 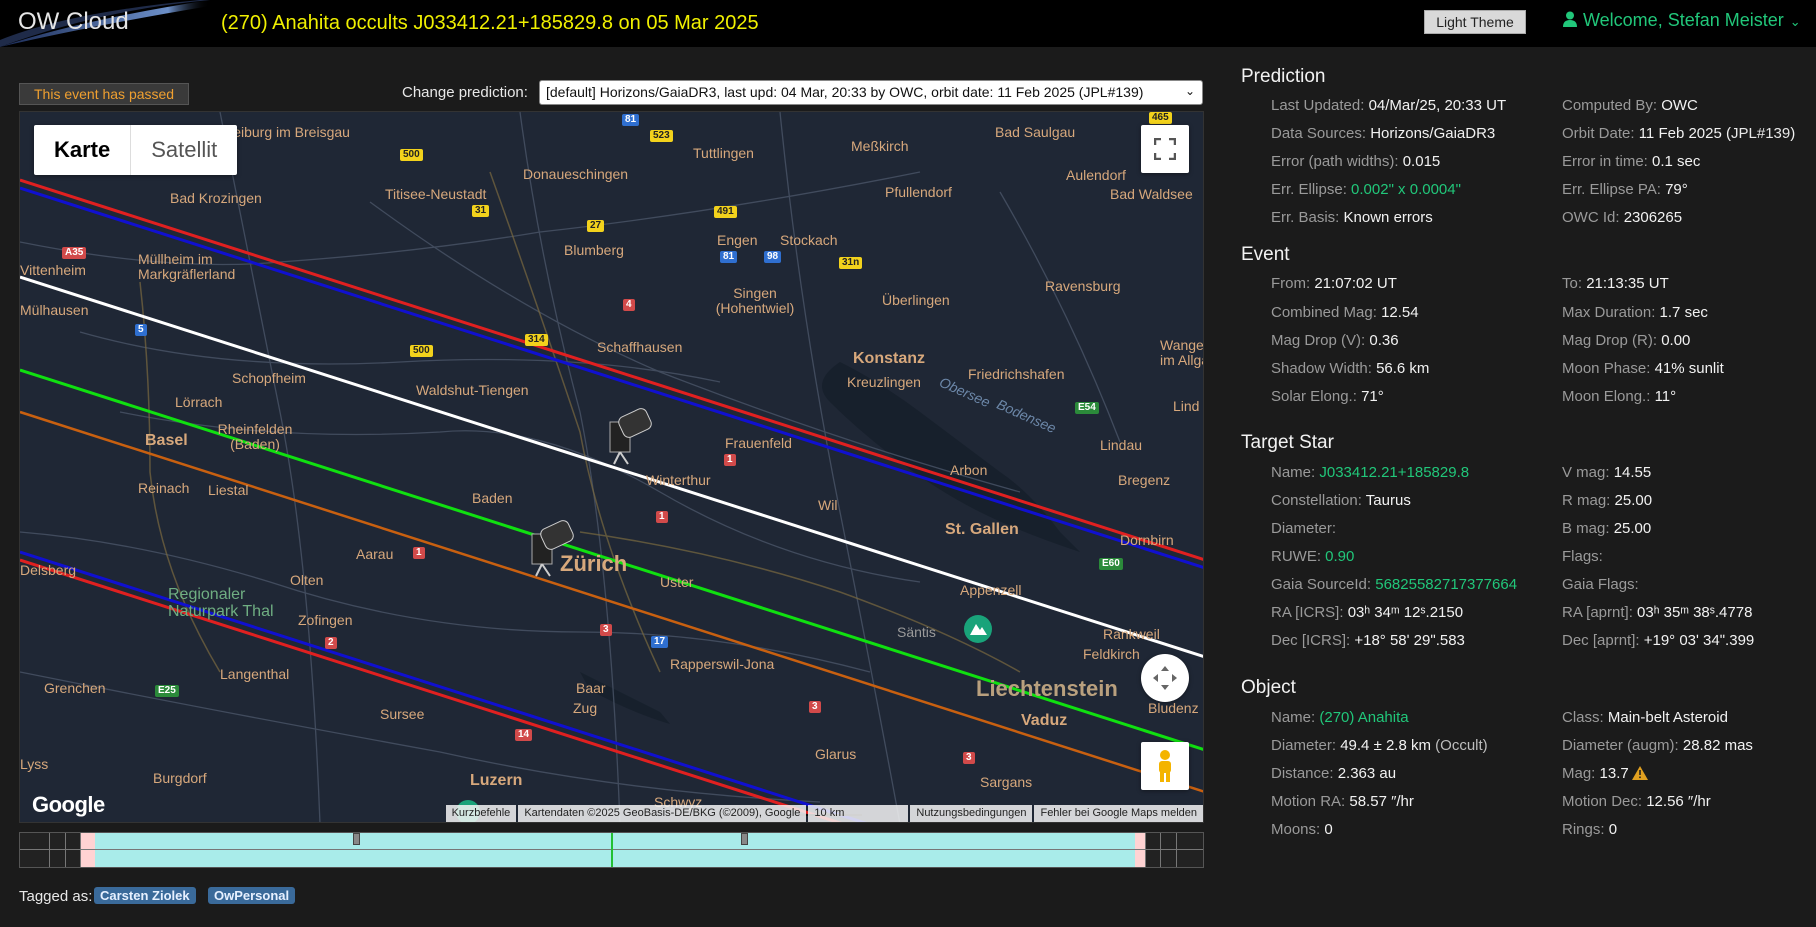 What do you see at coordinates (991, 590) in the screenshot?
I see `place-label: Appenzell` at bounding box center [991, 590].